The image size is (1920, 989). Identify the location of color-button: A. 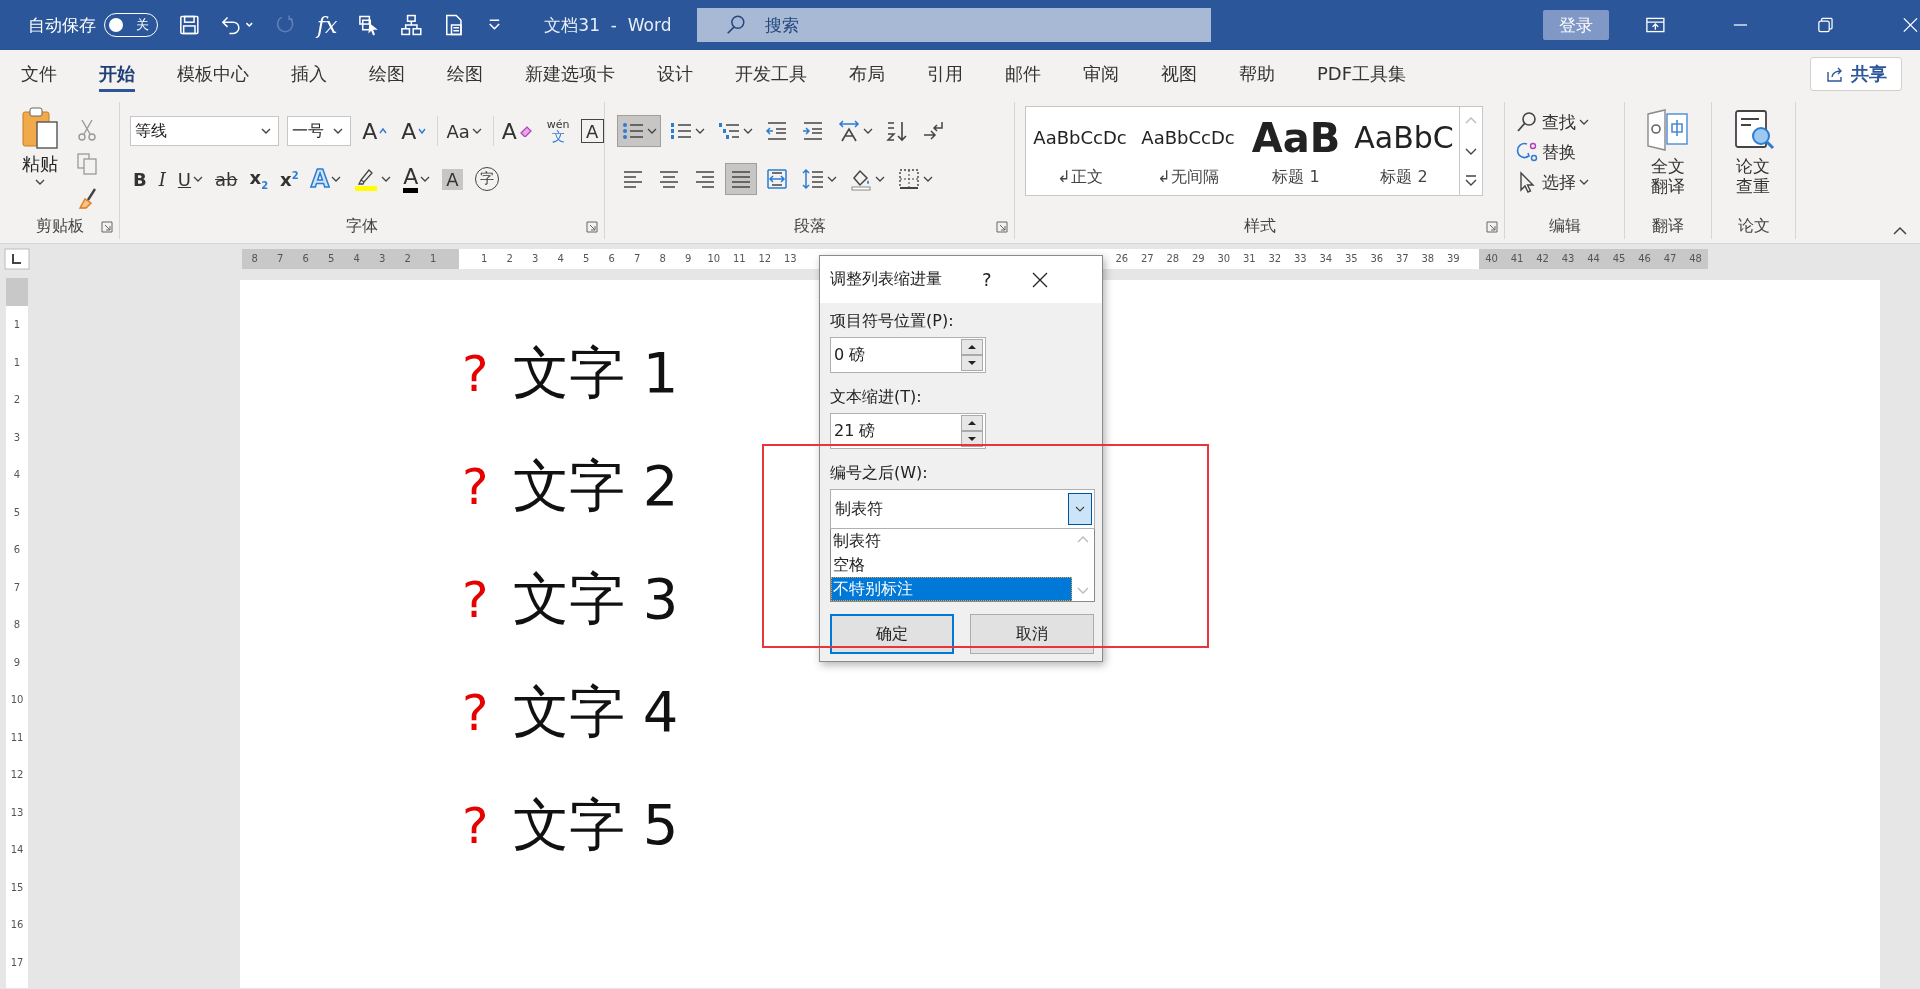
(417, 179).